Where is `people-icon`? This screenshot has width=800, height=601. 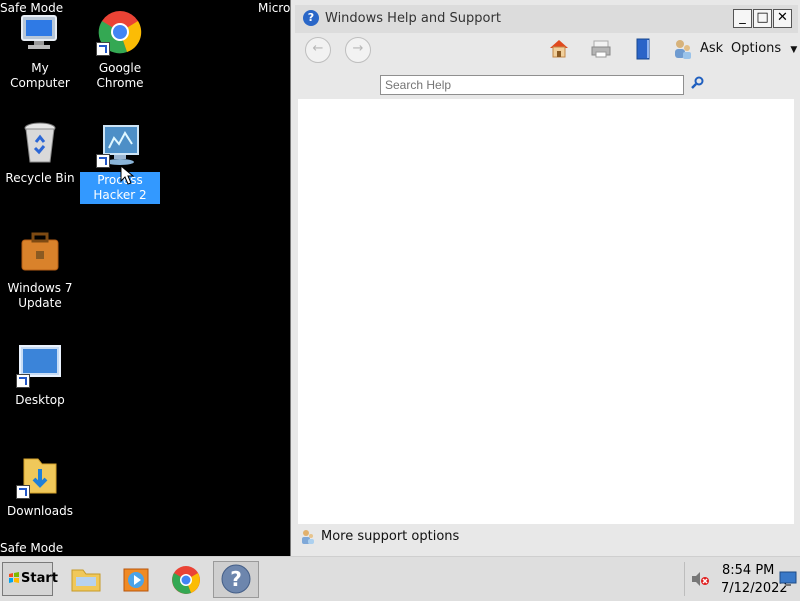 people-icon is located at coordinates (683, 49).